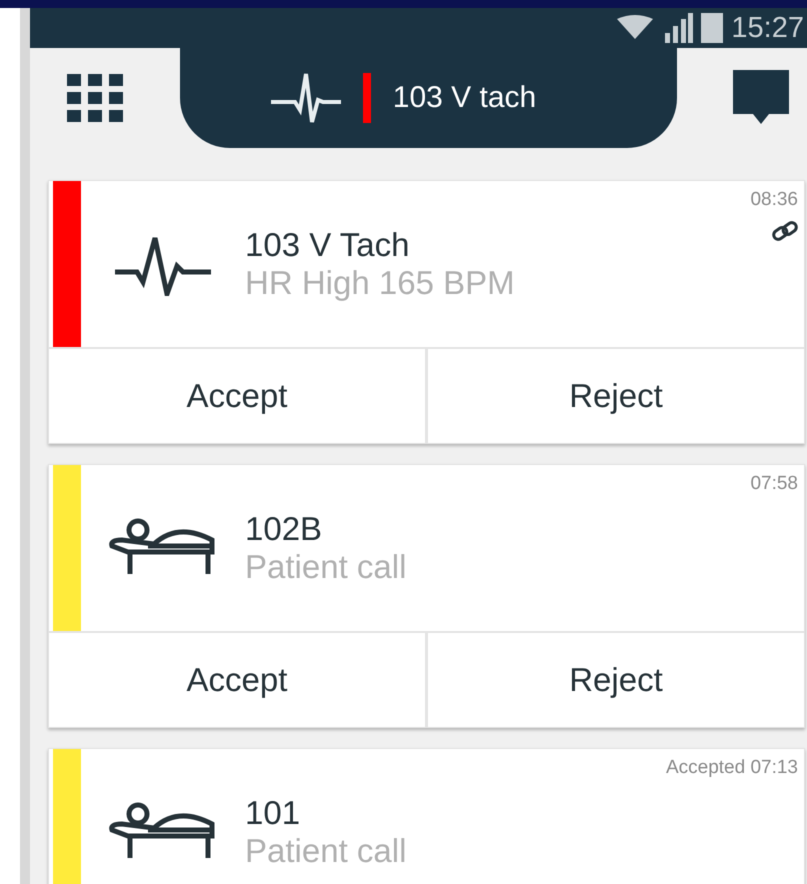  Describe the element at coordinates (712, 28) in the screenshot. I see `battery-icon` at that location.